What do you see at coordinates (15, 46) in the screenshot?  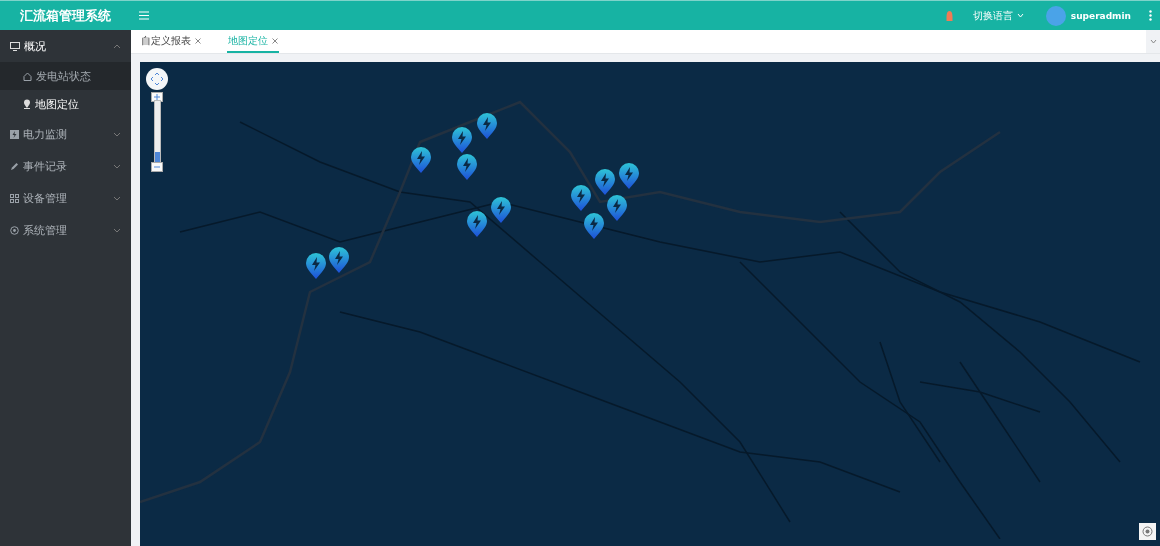 I see `monitor-icon` at bounding box center [15, 46].